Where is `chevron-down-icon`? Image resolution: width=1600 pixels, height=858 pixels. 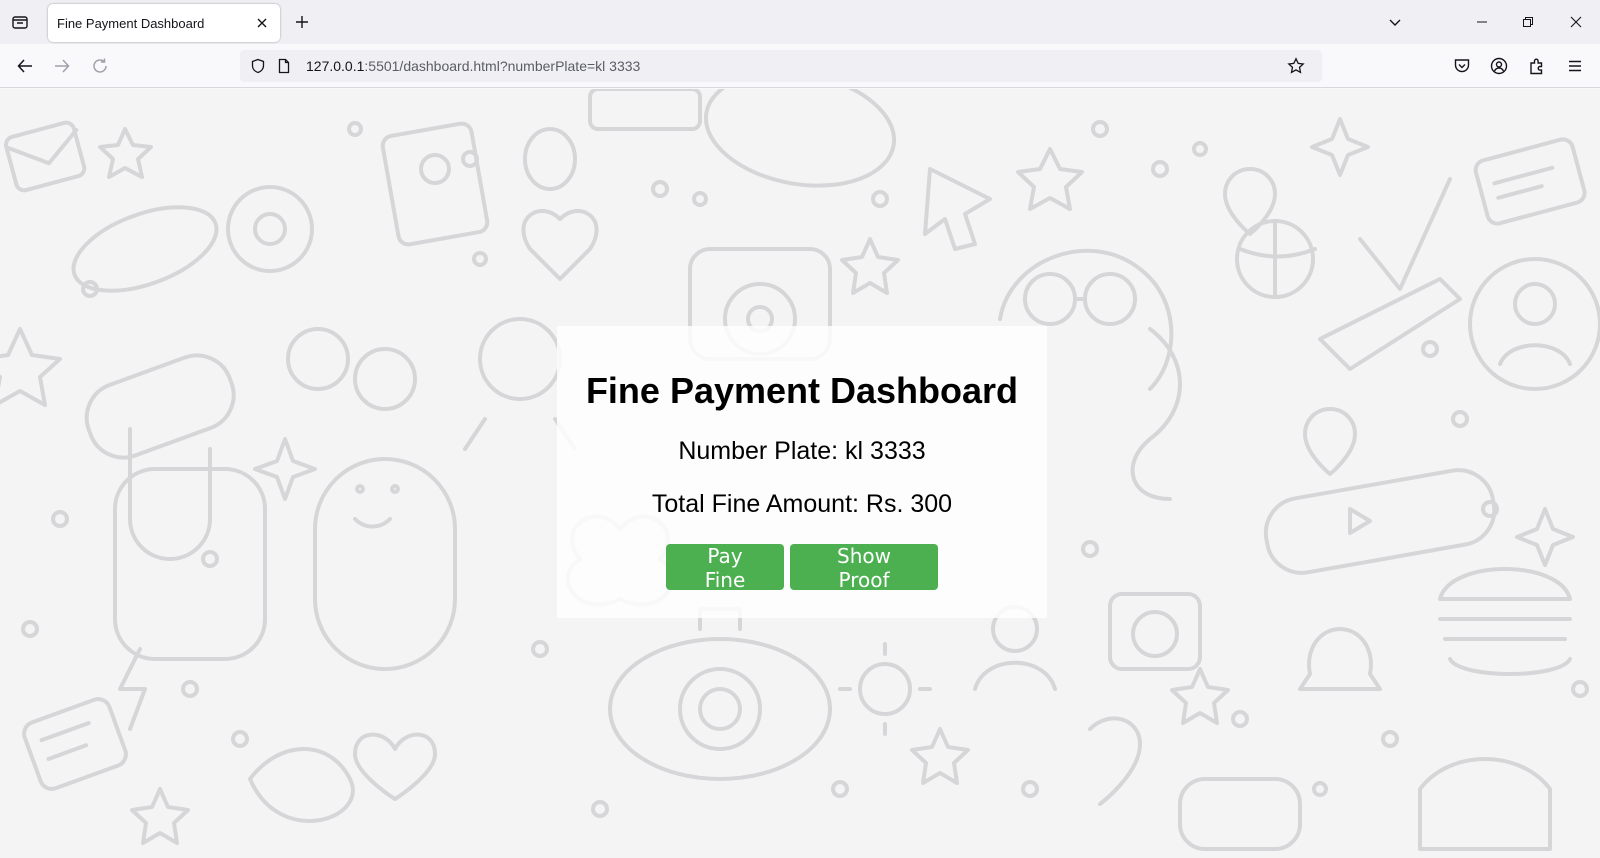 chevron-down-icon is located at coordinates (1395, 22).